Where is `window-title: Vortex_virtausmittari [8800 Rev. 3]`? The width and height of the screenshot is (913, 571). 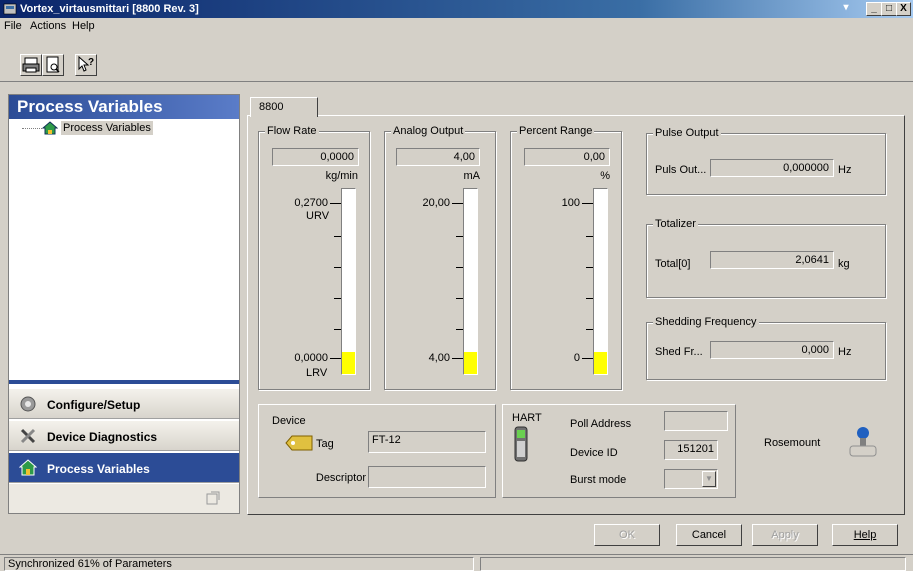
window-title: Vortex_virtausmittari [8800 Rev. 3] is located at coordinates (109, 9).